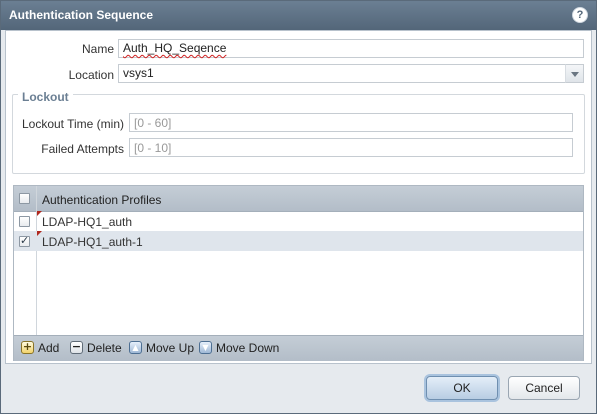 This screenshot has width=597, height=414. I want to click on add-button: + Add, so click(42, 348).